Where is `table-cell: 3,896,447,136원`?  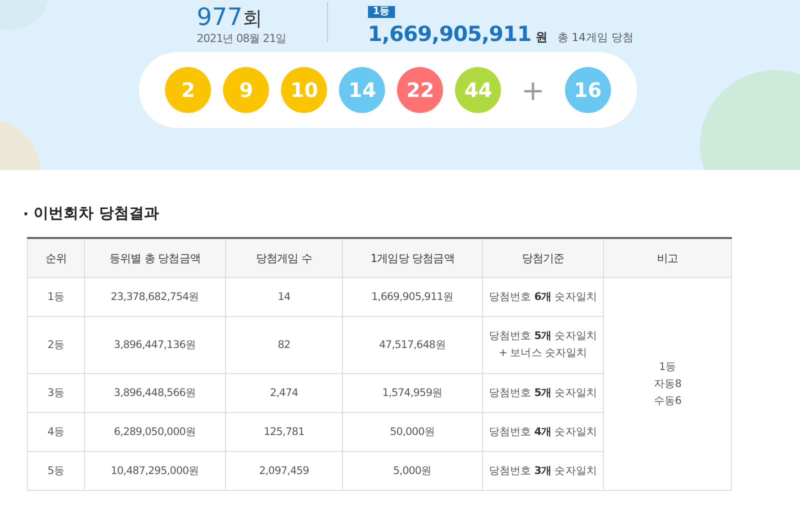
table-cell: 3,896,447,136원 is located at coordinates (155, 345).